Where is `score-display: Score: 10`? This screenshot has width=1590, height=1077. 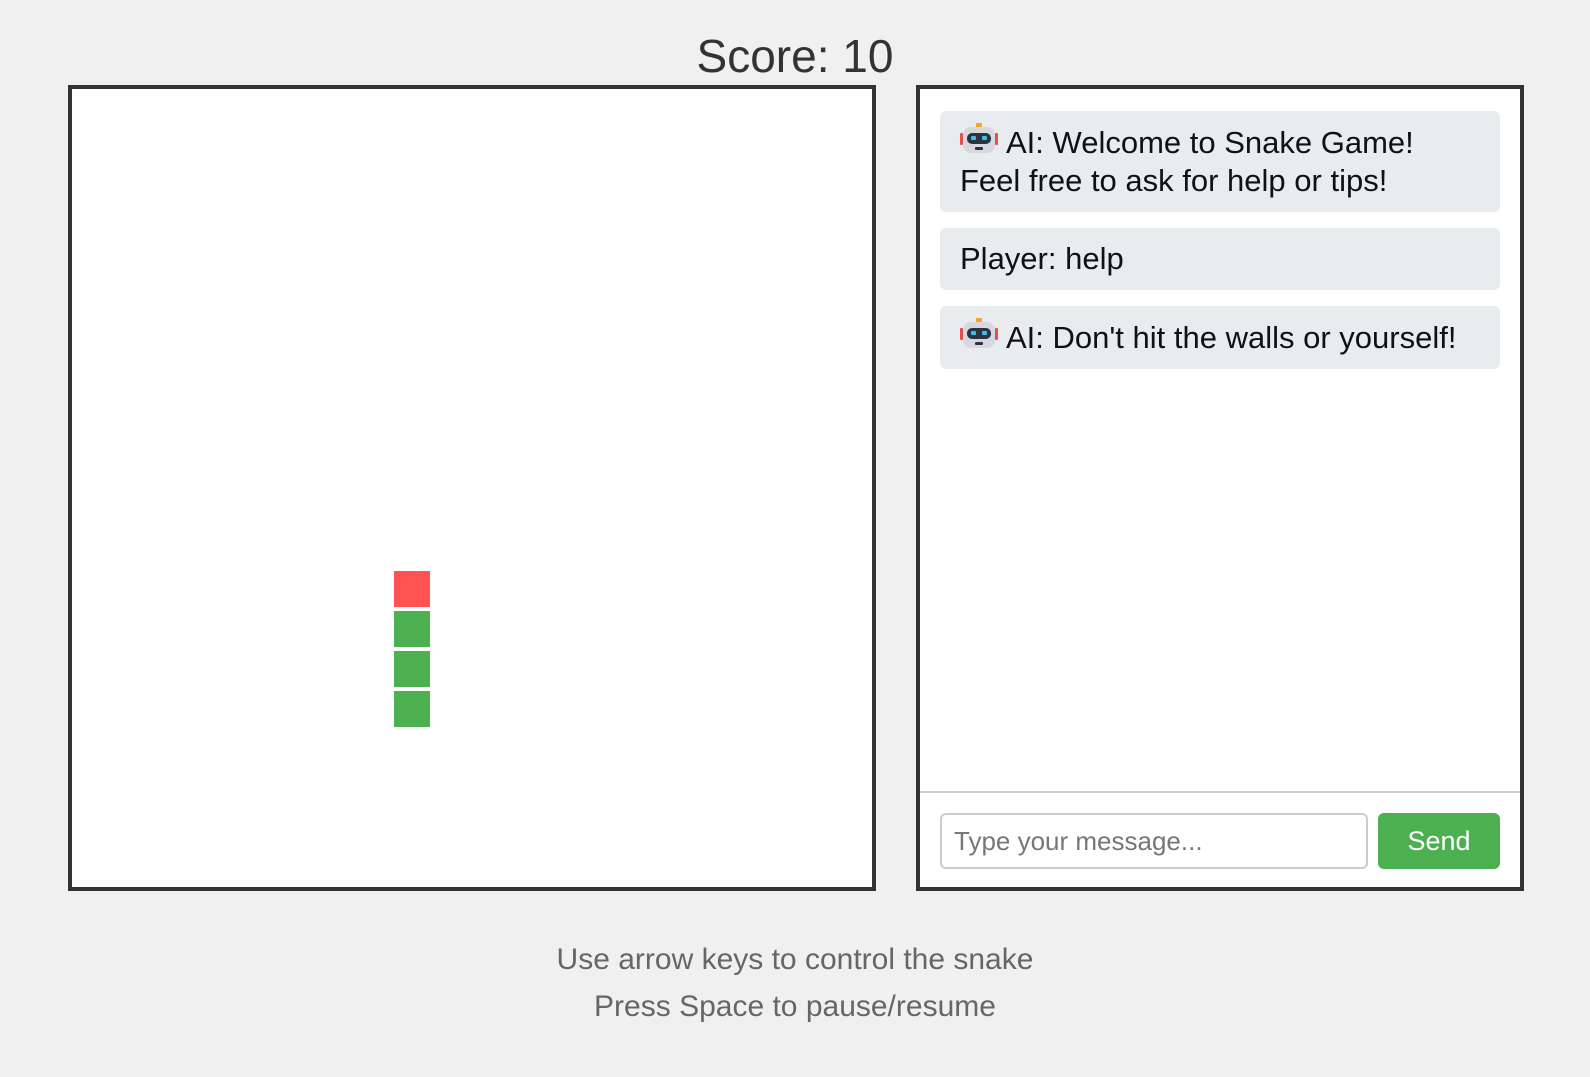
score-display: Score: 10 is located at coordinates (795, 56).